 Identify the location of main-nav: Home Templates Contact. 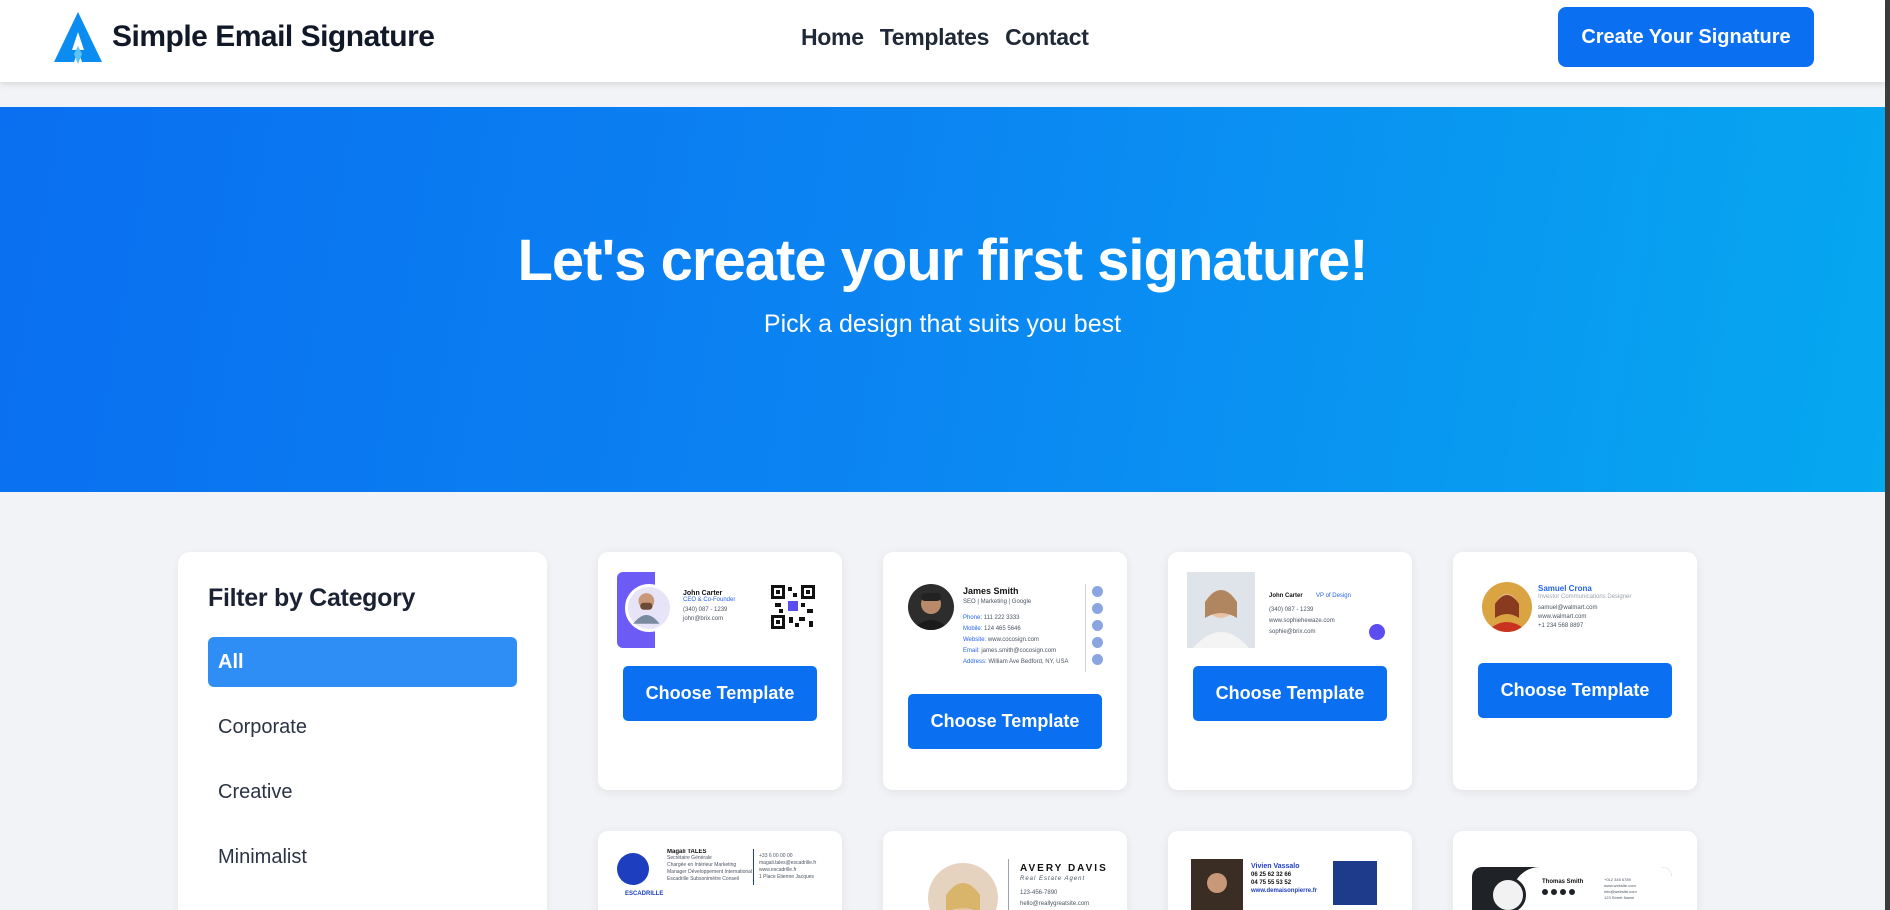
(945, 37).